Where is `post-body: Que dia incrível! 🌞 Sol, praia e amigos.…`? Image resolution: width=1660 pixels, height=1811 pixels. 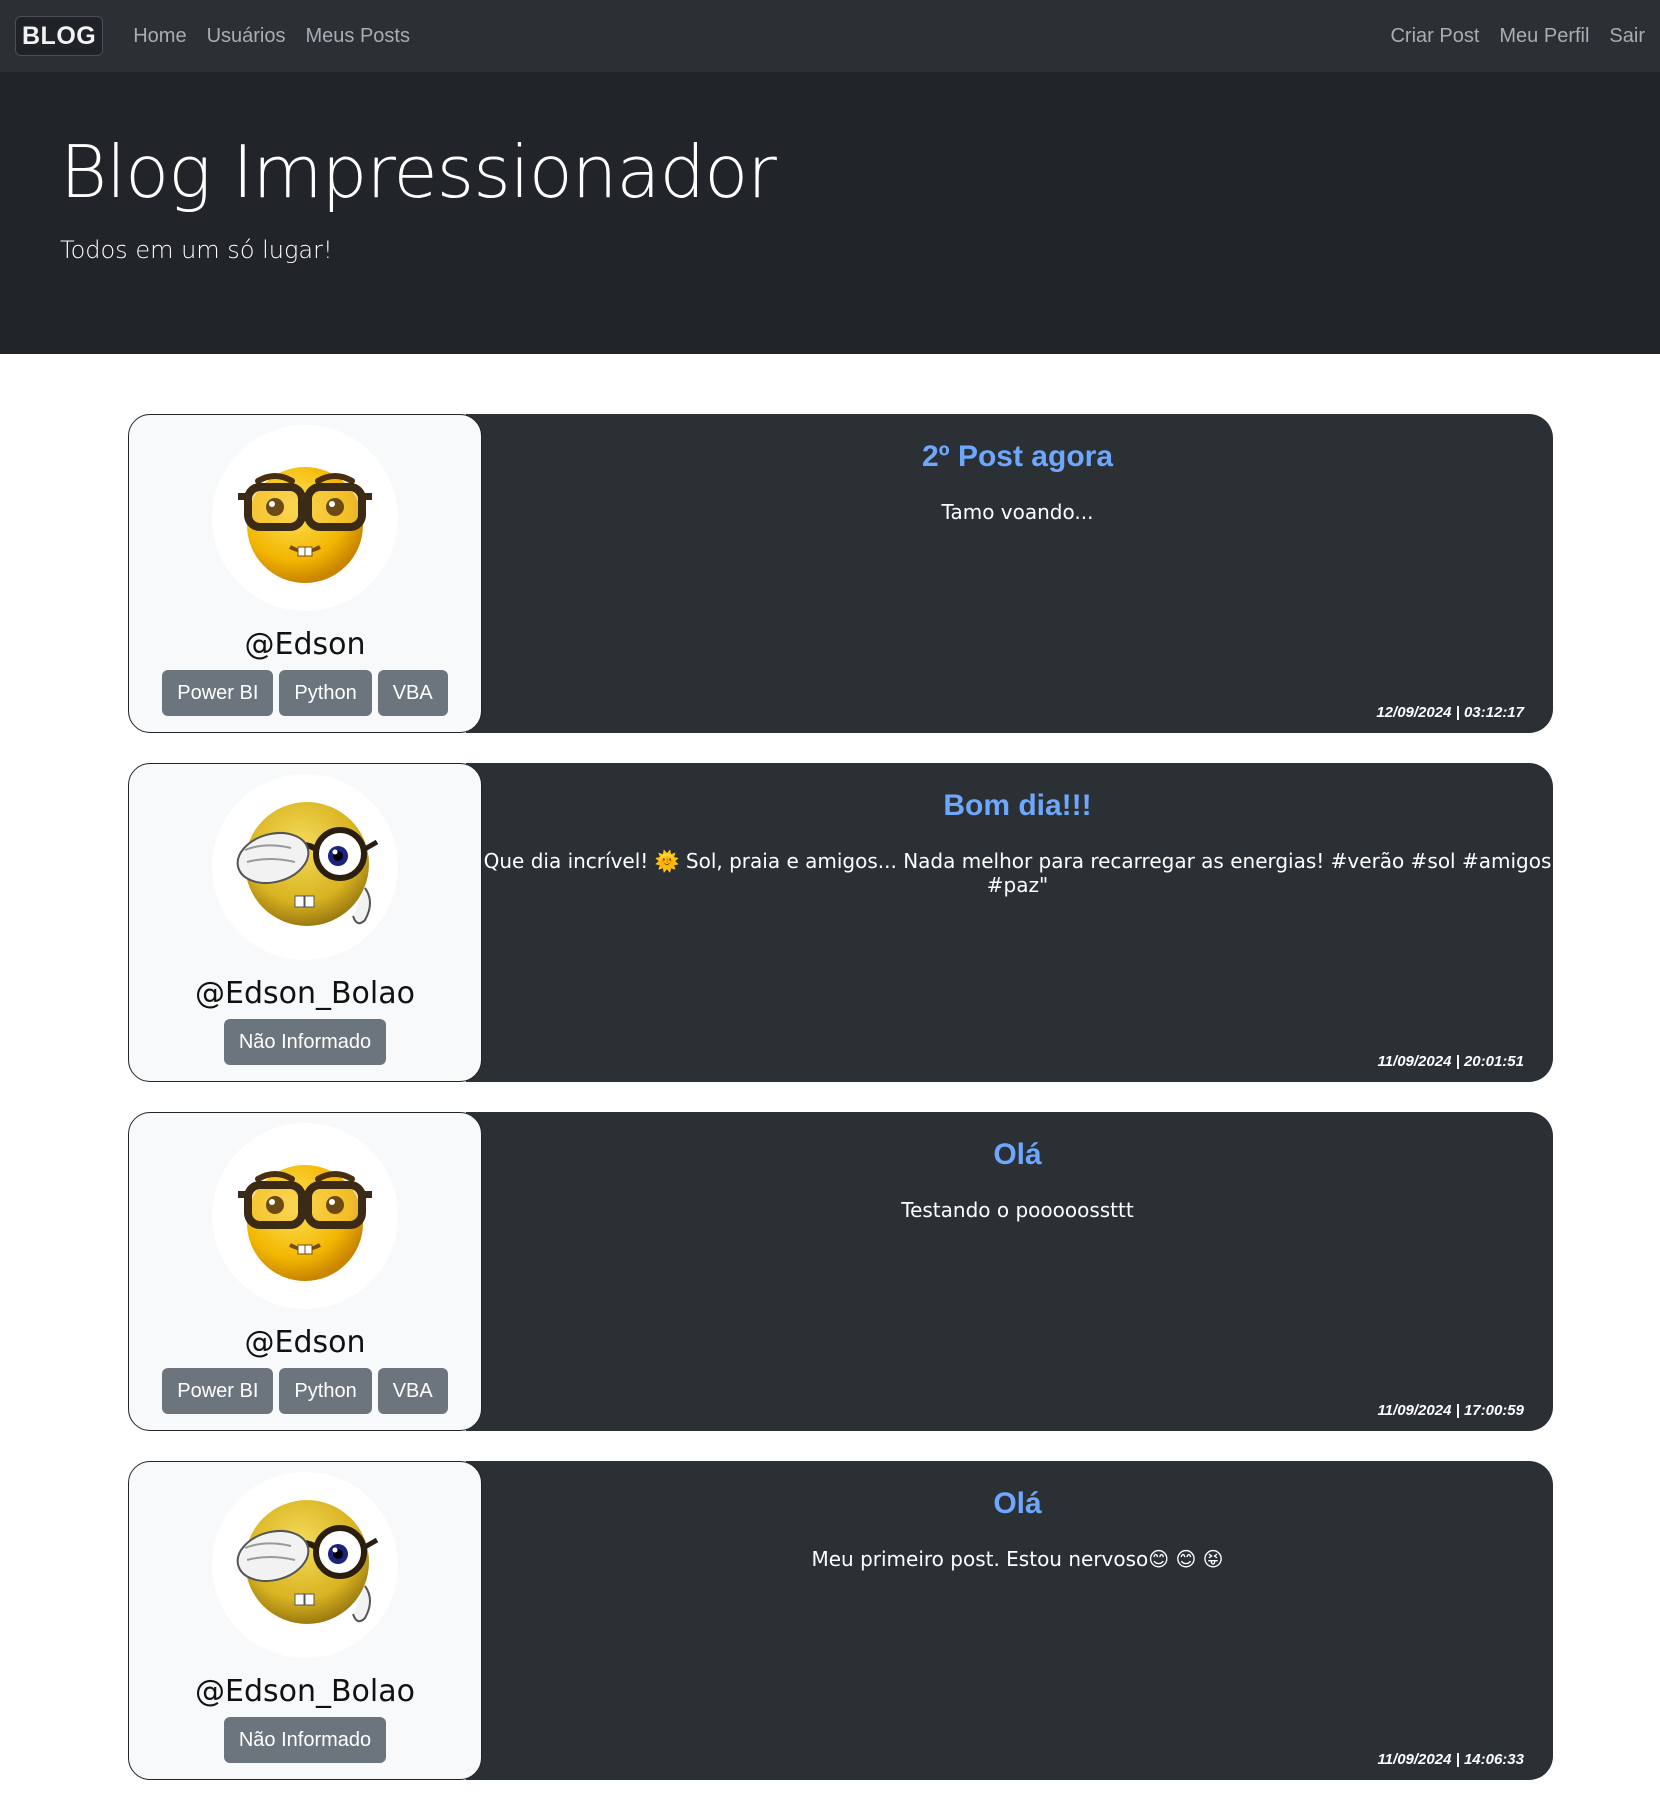 post-body: Que dia incrível! 🌞 Sol, praia e amigos.… is located at coordinates (1017, 873).